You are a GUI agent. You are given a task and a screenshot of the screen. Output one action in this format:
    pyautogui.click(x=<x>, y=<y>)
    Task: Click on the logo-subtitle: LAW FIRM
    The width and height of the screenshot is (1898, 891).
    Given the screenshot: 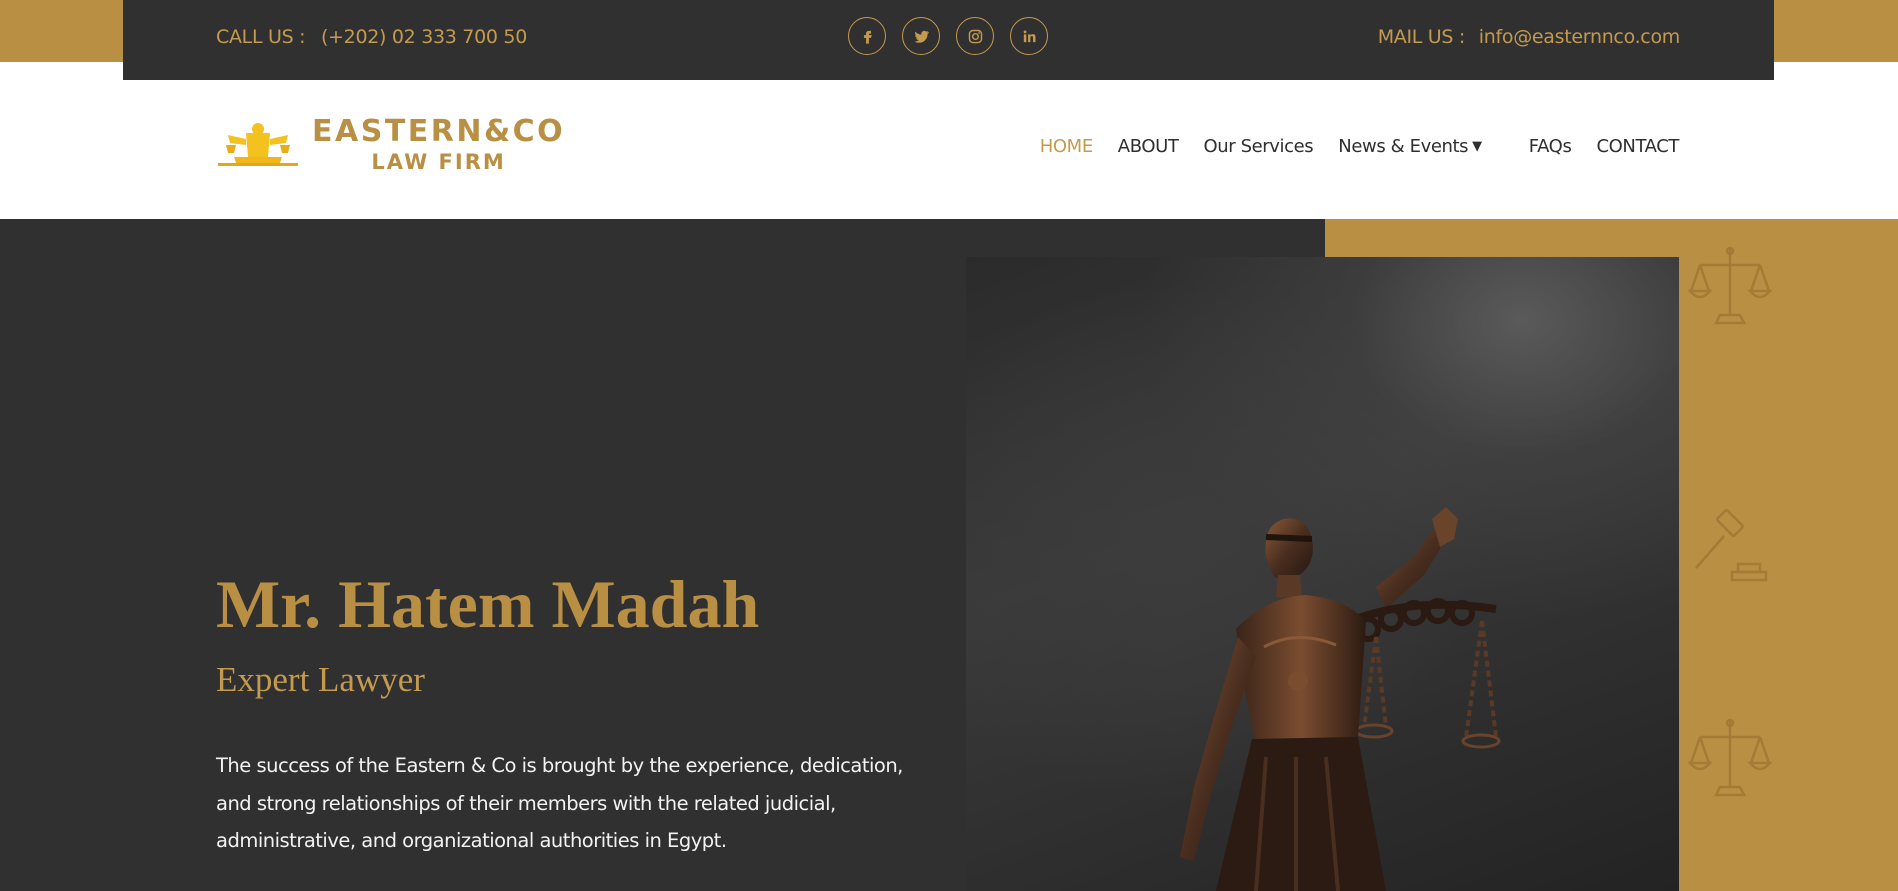 What is the action you would take?
    pyautogui.click(x=438, y=162)
    